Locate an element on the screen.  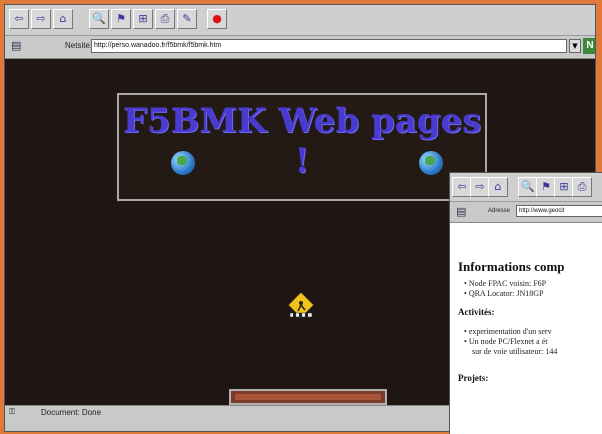
main-toolbar: ⇦ ⇨ ⌂ 🔍 ⚑ ⊞ ⎙ ✎ ● is located at coordinates (300, 20).